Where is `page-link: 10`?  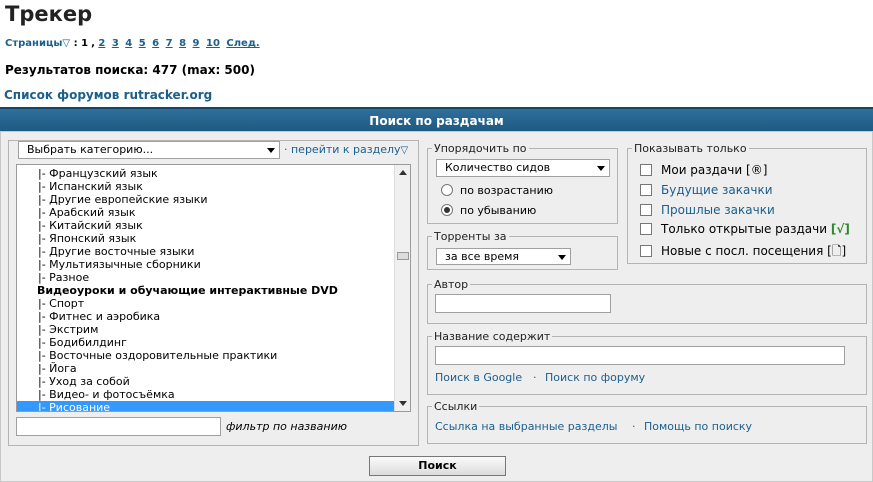 page-link: 10 is located at coordinates (213, 43).